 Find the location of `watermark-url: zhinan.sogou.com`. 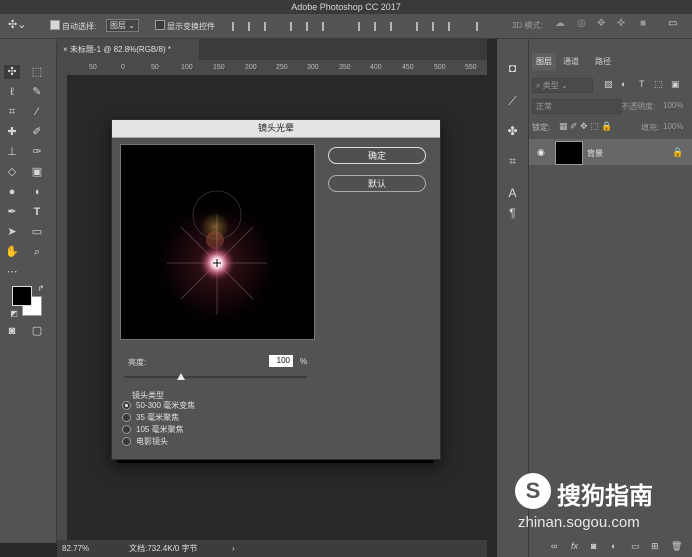

watermark-url: zhinan.sogou.com is located at coordinates (579, 522).